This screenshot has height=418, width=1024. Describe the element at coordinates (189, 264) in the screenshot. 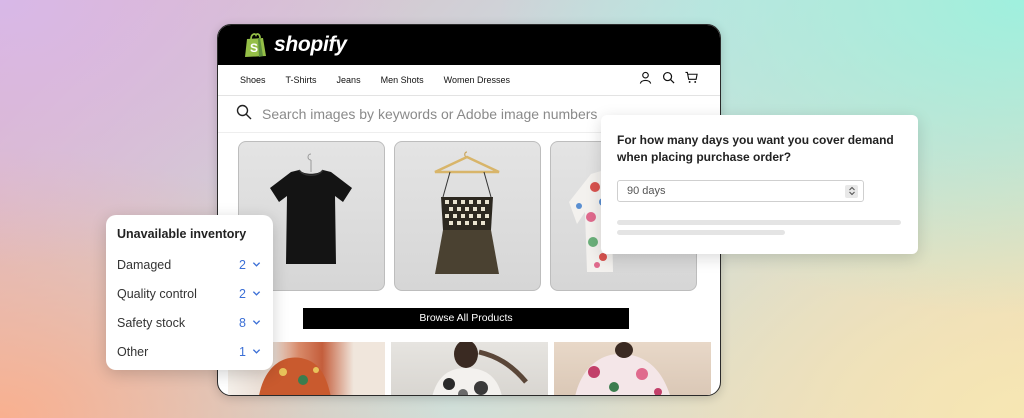

I see `inventory-row-damaged: Damaged 2` at that location.